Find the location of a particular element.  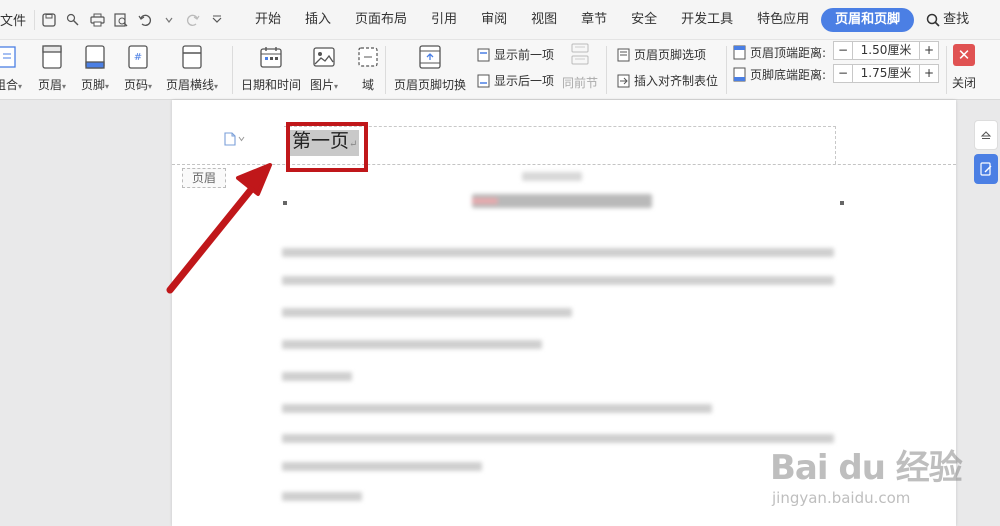

insert-align-tab-label: 插入对齐制表位 is located at coordinates (676, 81).